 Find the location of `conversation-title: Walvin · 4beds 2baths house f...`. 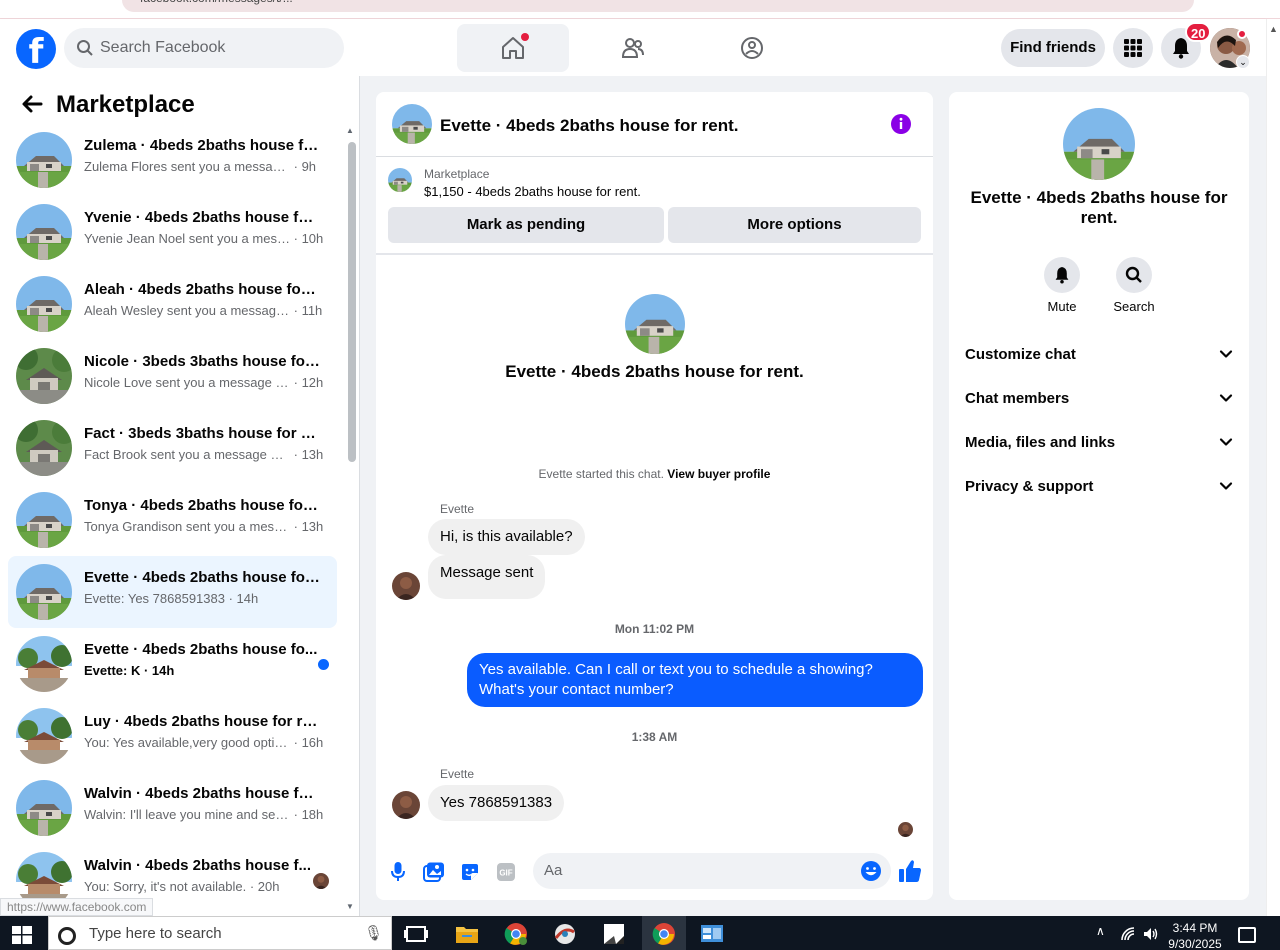

conversation-title: Walvin · 4beds 2baths house f... is located at coordinates (197, 865).